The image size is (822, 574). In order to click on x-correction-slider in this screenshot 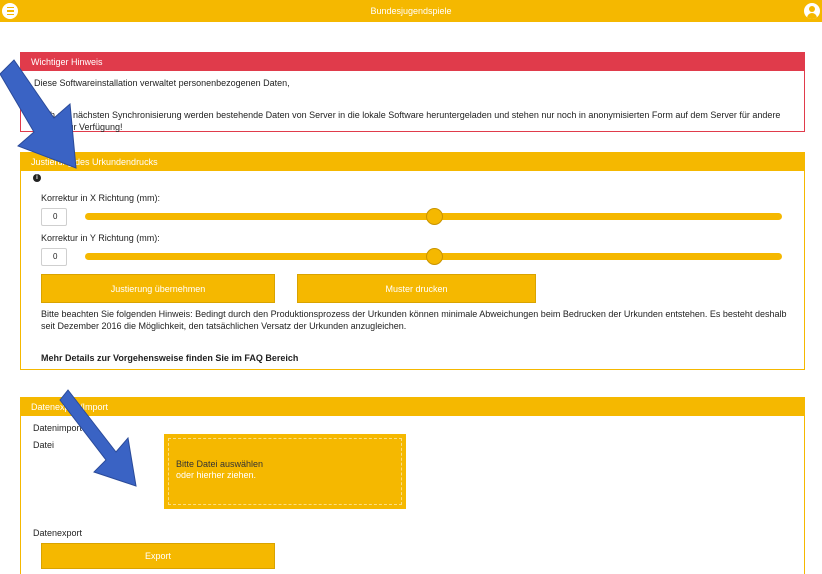, I will do `click(433, 216)`.